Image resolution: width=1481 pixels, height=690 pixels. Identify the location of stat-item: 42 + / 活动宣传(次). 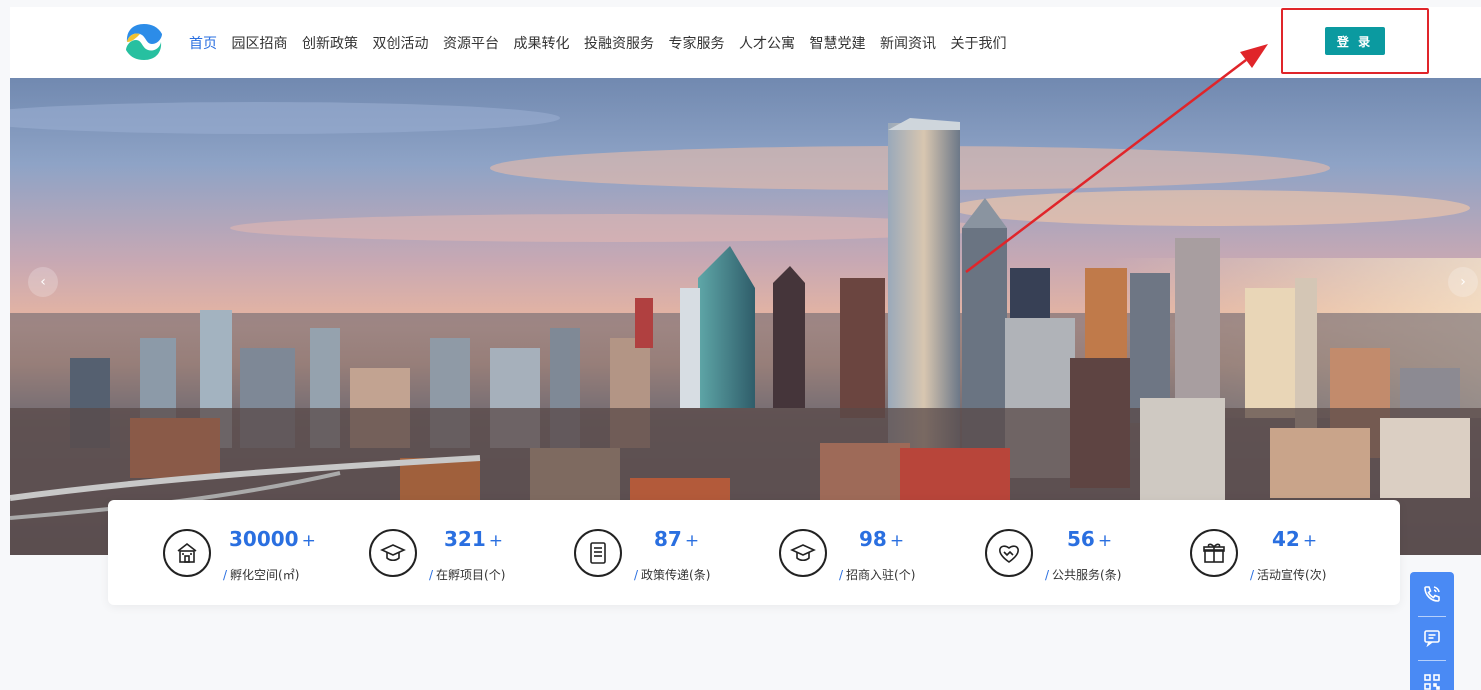
(1285, 553).